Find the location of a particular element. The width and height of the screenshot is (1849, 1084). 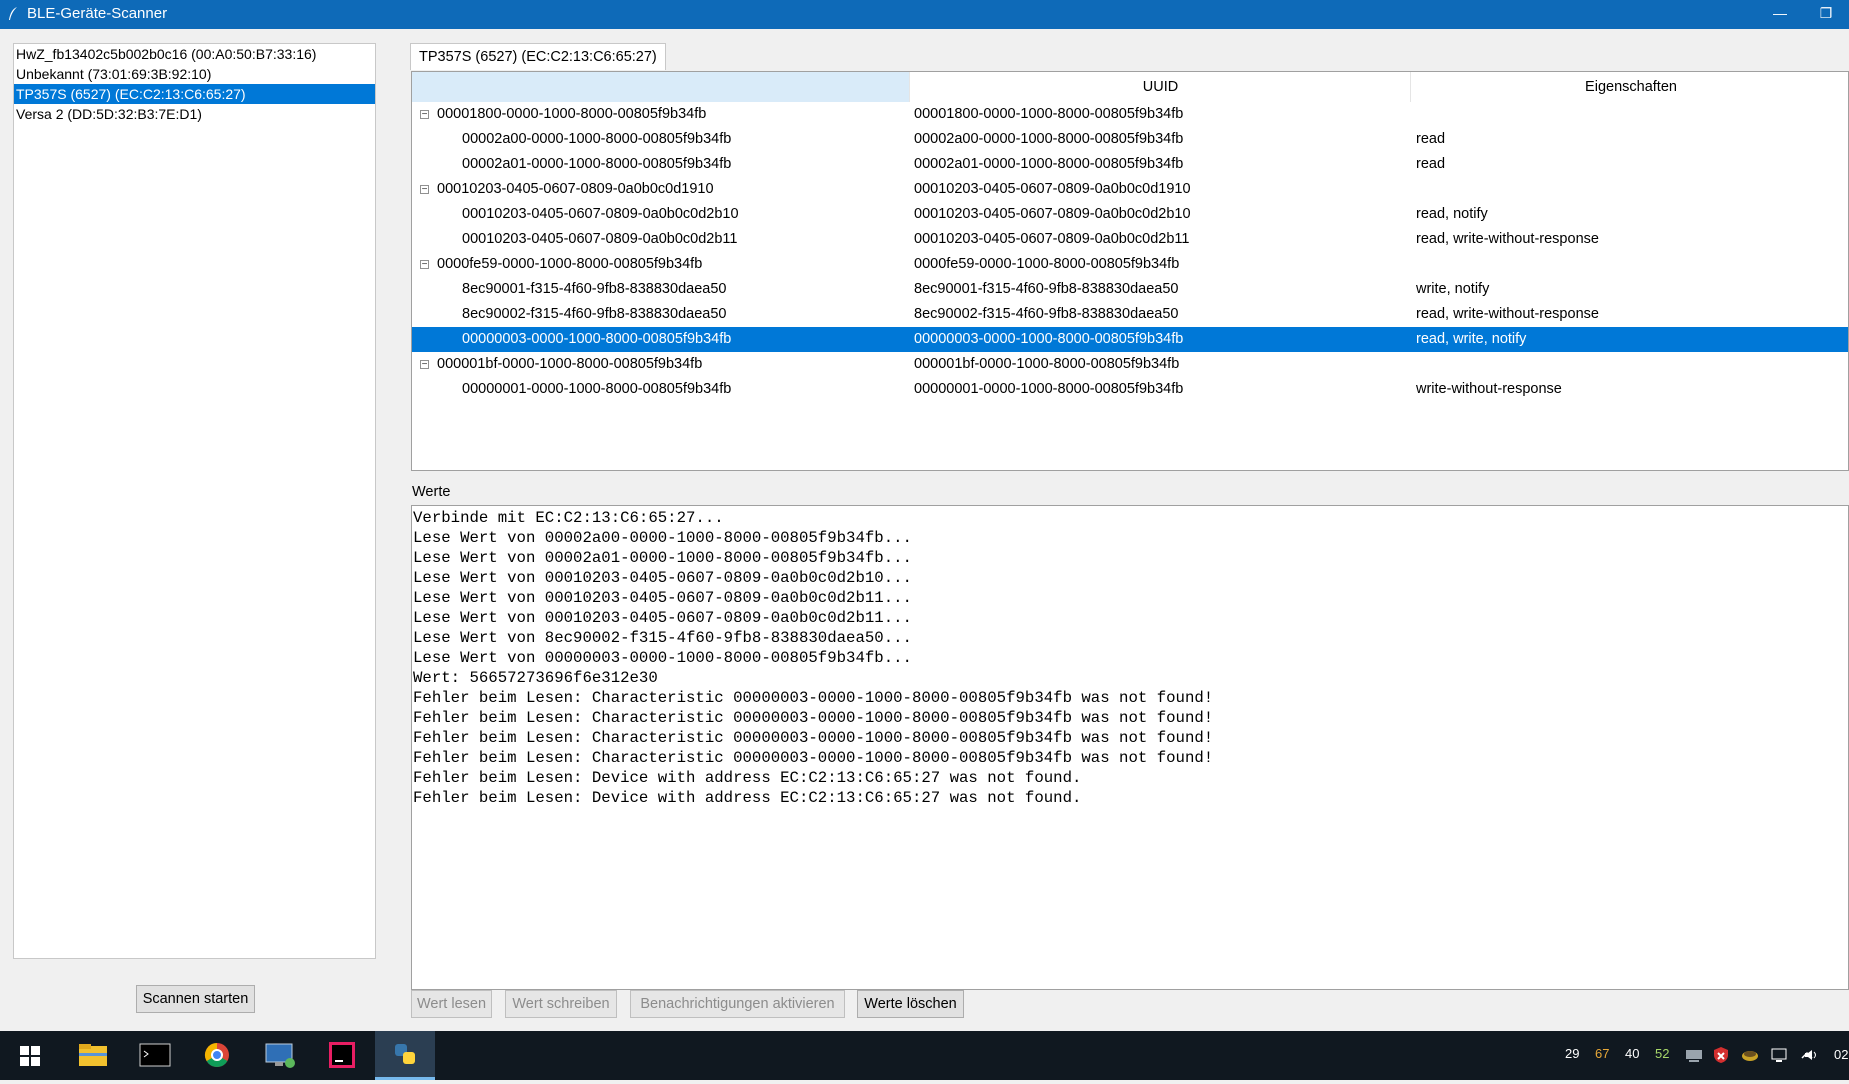

tree-cell-properties: read, notify is located at coordinates (1452, 214).